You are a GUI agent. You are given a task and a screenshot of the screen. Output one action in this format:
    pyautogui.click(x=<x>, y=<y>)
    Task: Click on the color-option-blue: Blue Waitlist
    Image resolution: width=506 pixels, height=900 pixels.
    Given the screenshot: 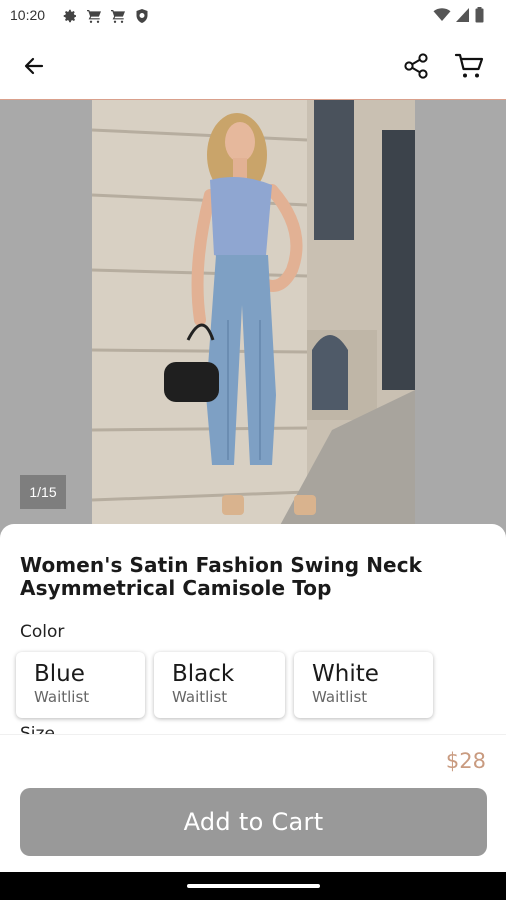 What is the action you would take?
    pyautogui.click(x=80, y=685)
    